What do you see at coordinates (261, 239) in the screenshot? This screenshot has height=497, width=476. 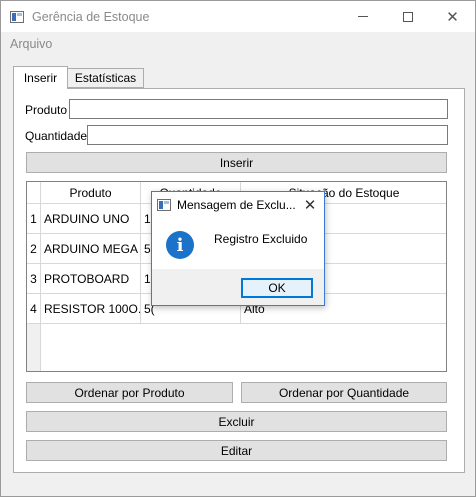 I see `dialog-message: Registro Excluido` at bounding box center [261, 239].